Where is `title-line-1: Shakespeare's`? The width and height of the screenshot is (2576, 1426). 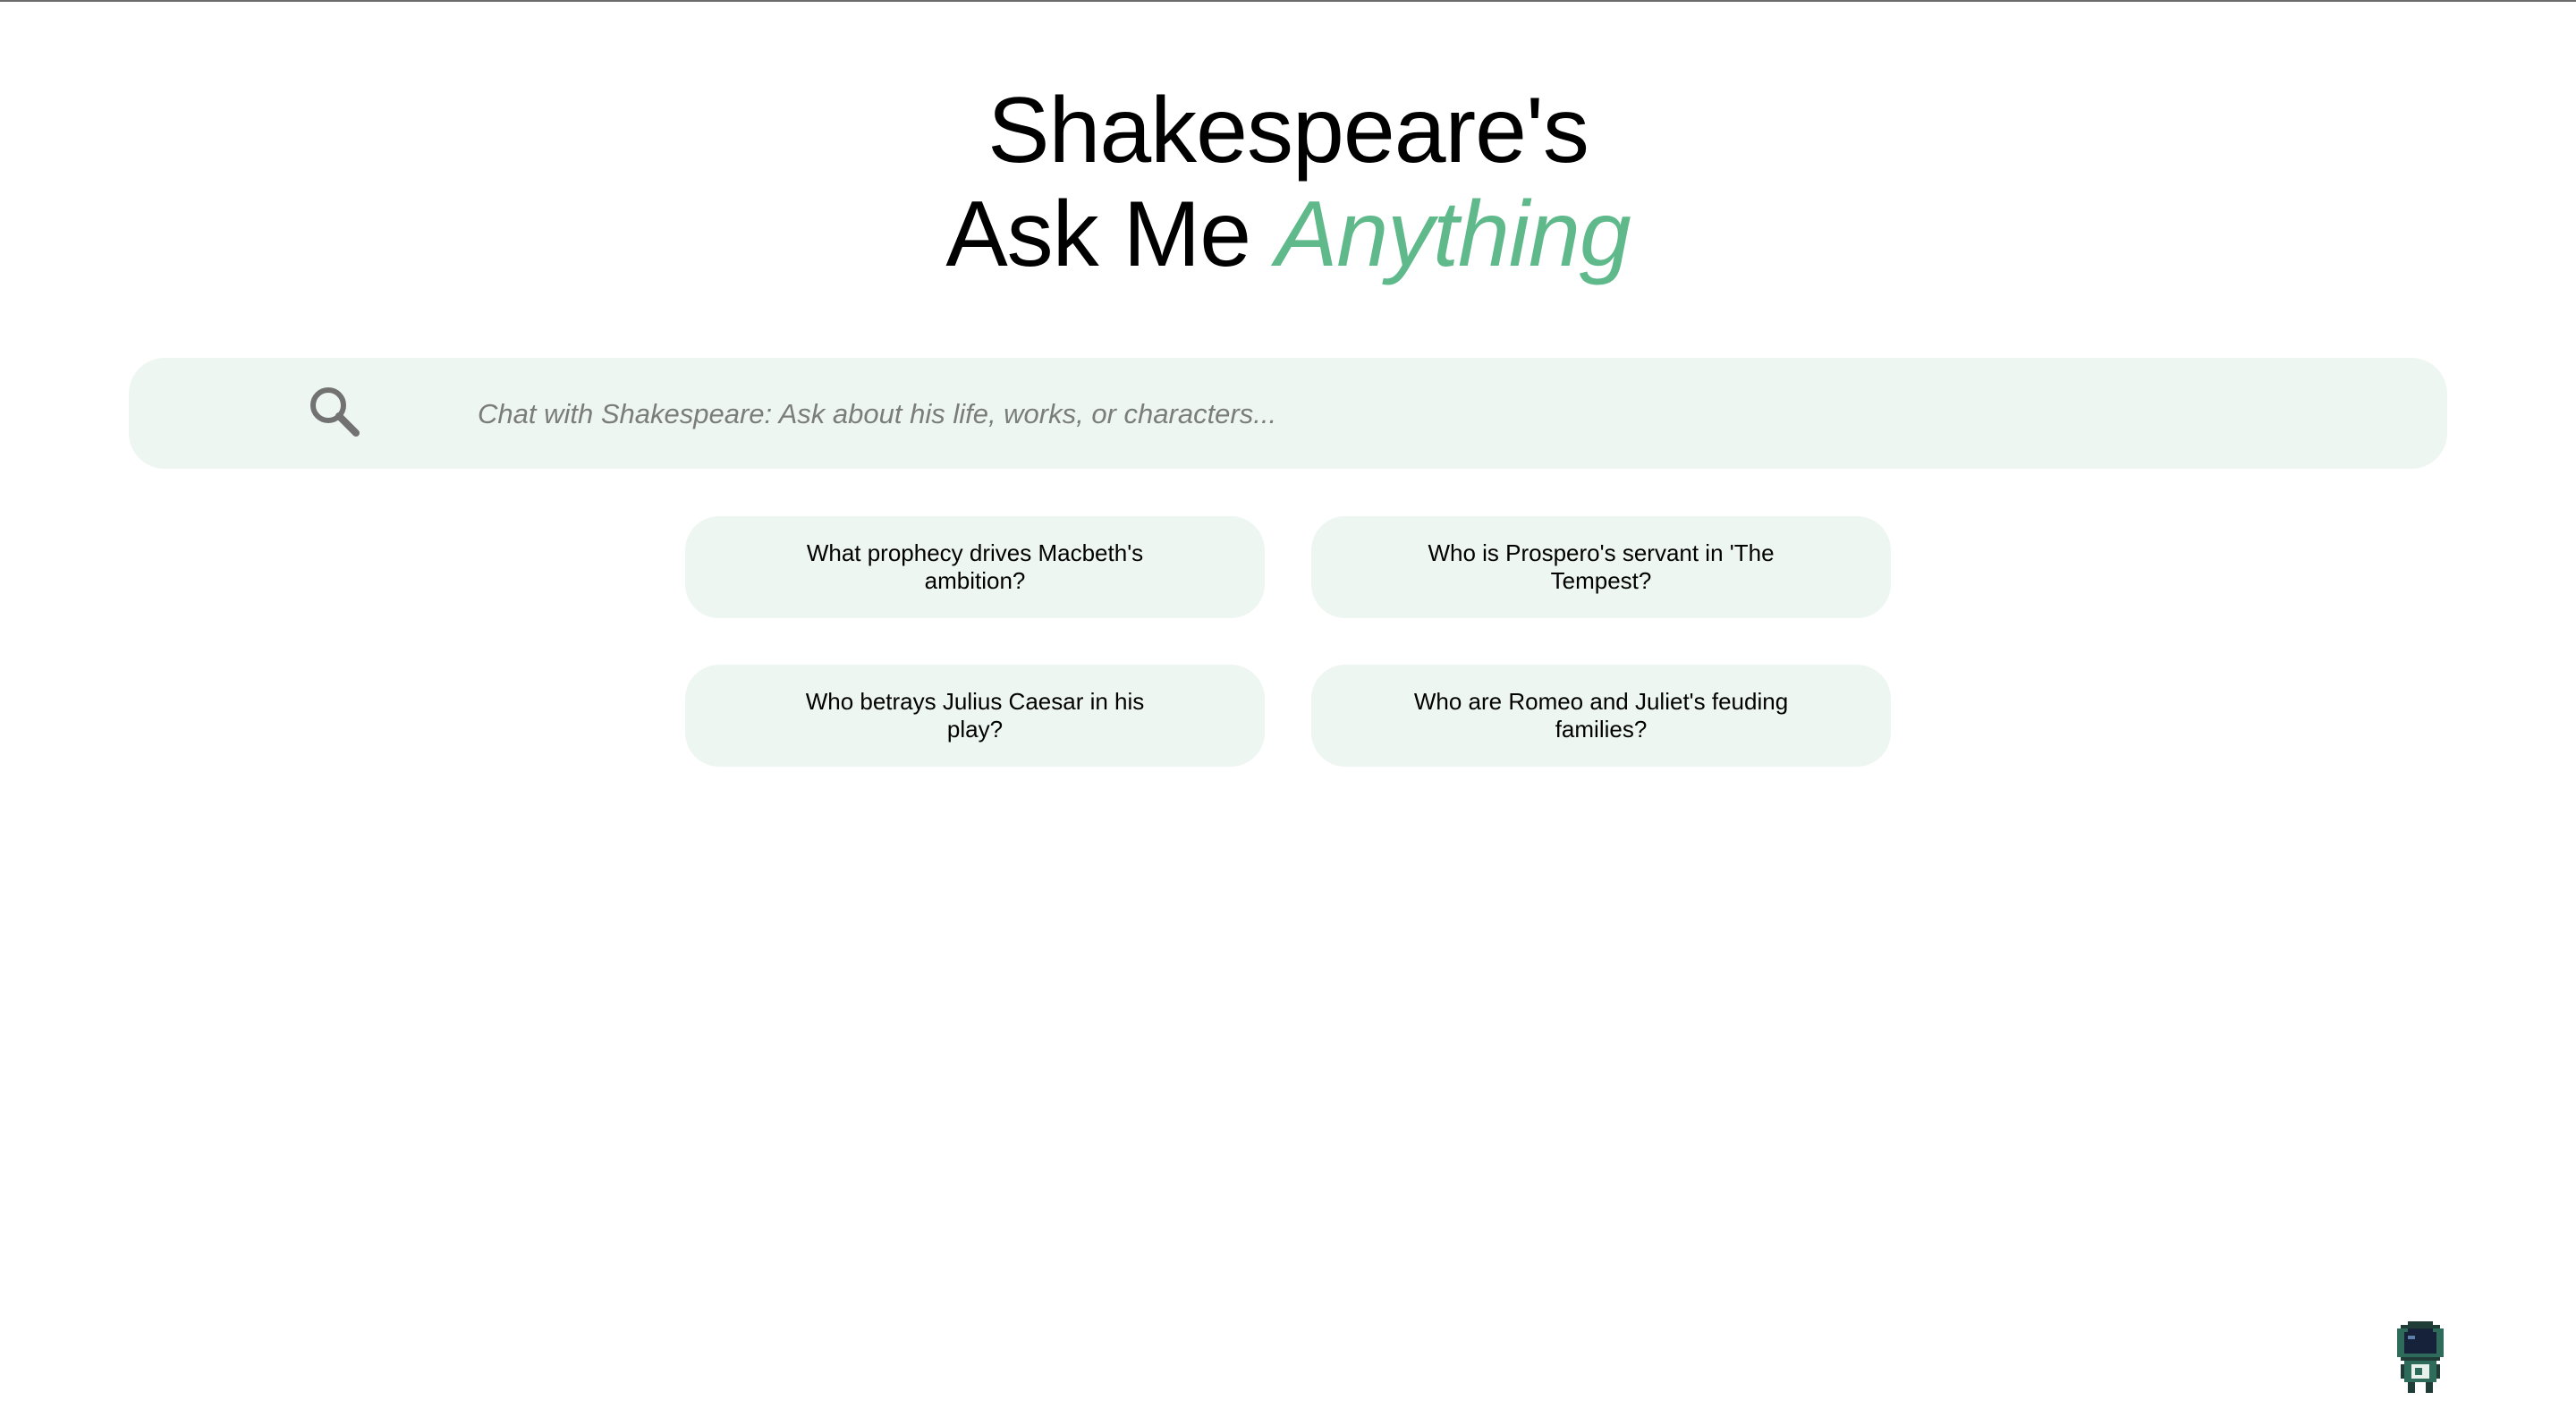
title-line-1: Shakespeare's is located at coordinates (1288, 131).